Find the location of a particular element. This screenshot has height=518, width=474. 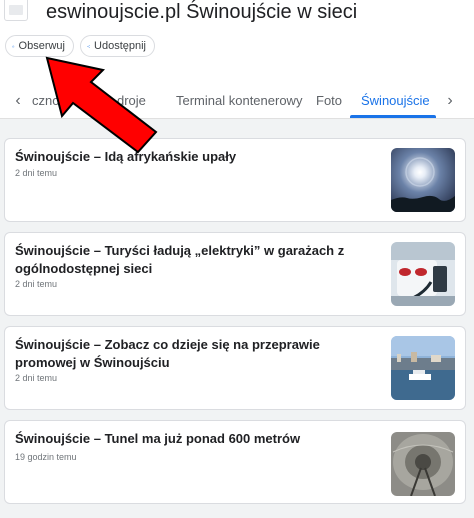

chevron-right-icon: › is located at coordinates (450, 101).